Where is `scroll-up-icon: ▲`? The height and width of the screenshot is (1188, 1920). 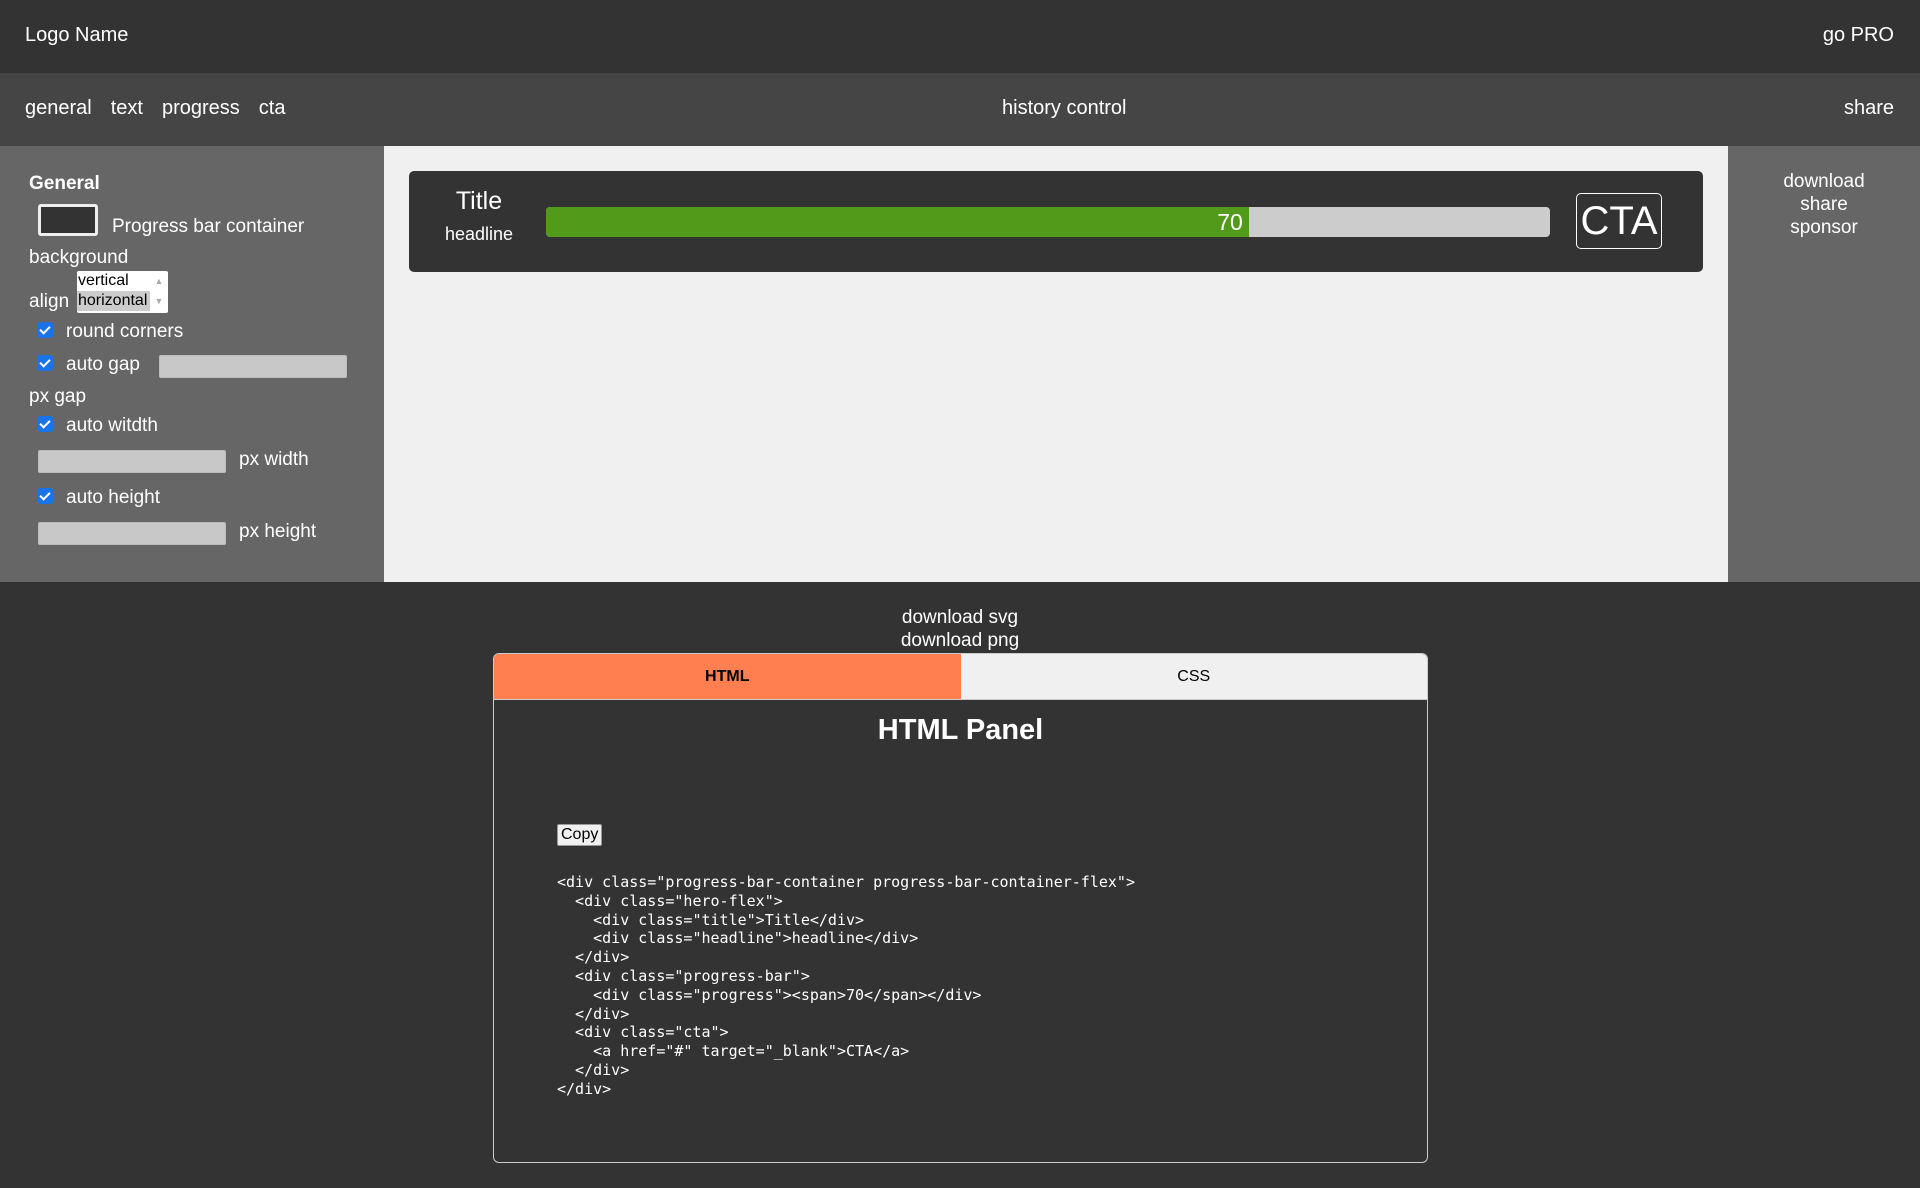
scroll-up-icon: ▲ is located at coordinates (159, 281).